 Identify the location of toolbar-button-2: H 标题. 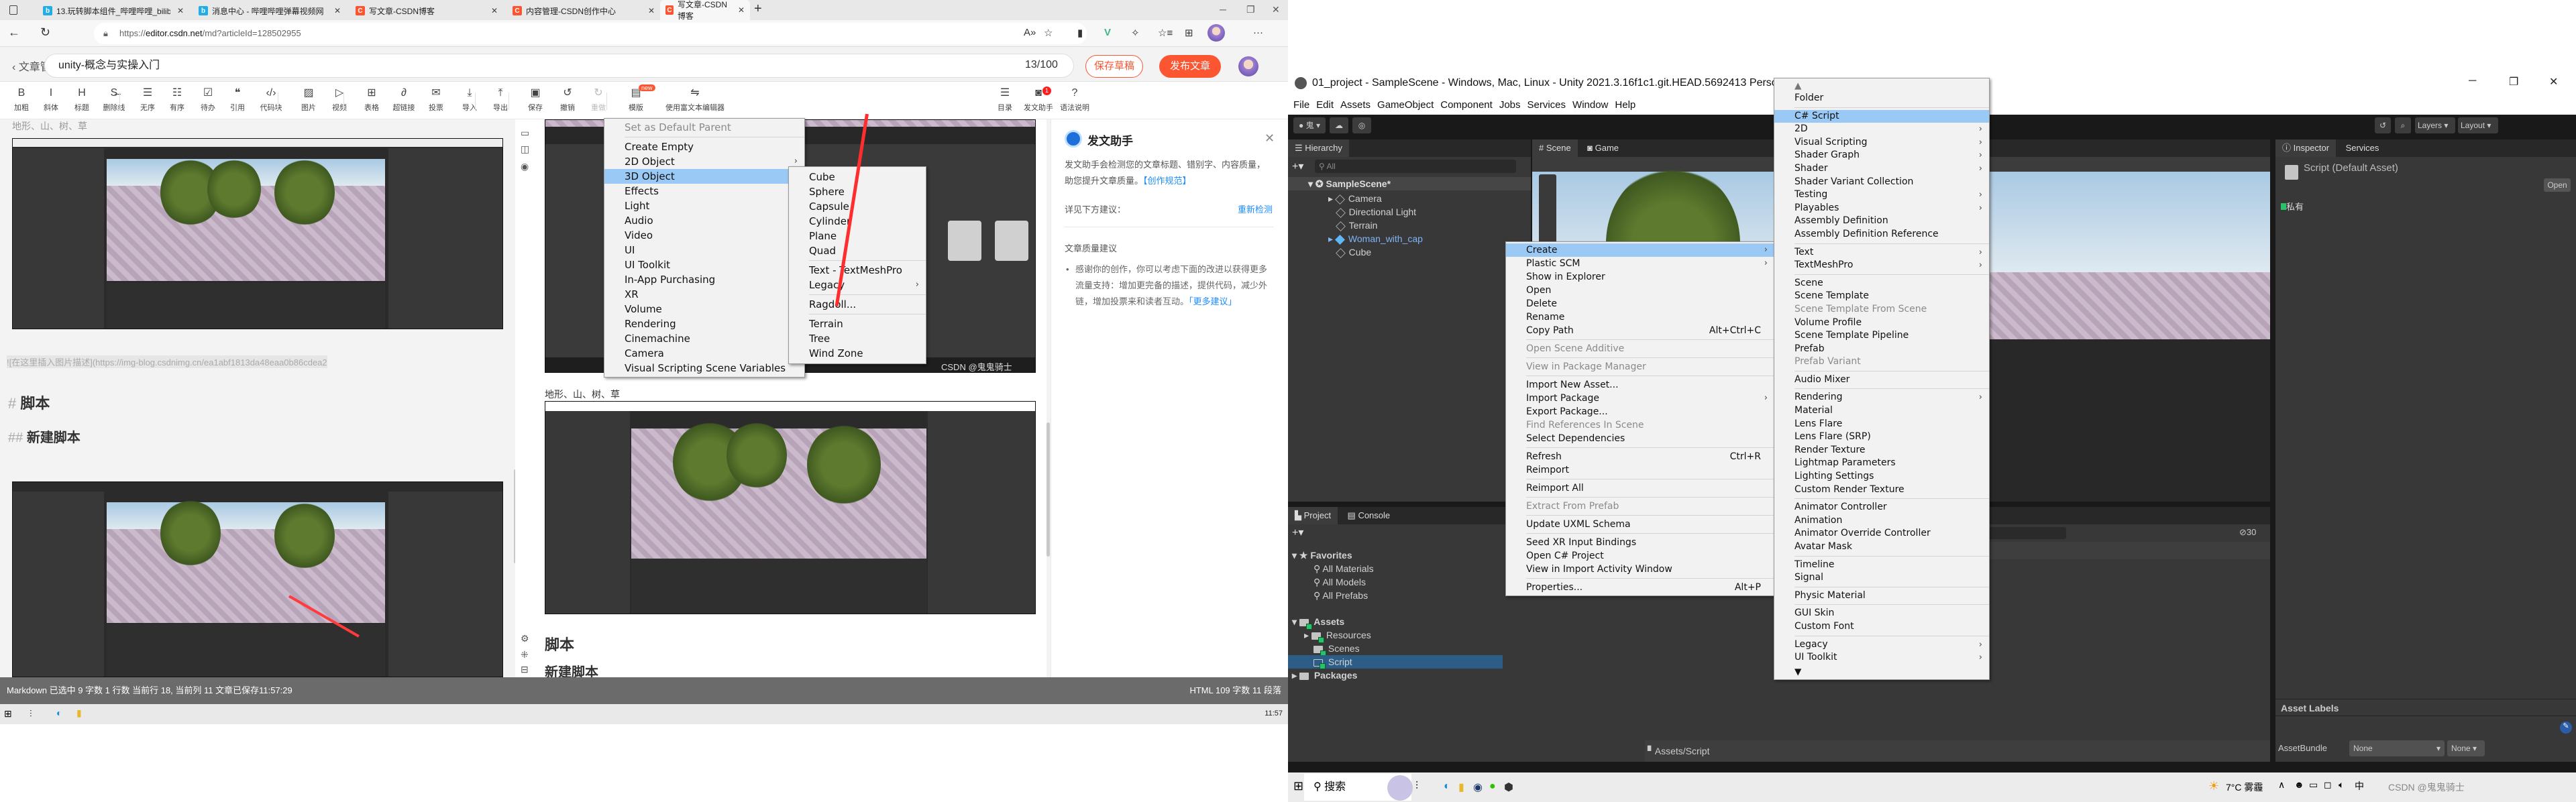
(82, 99).